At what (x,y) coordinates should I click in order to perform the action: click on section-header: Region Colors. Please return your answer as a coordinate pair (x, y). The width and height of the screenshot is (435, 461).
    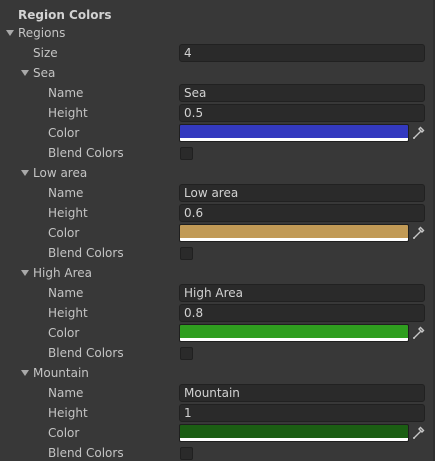
    Looking at the image, I should click on (65, 15).